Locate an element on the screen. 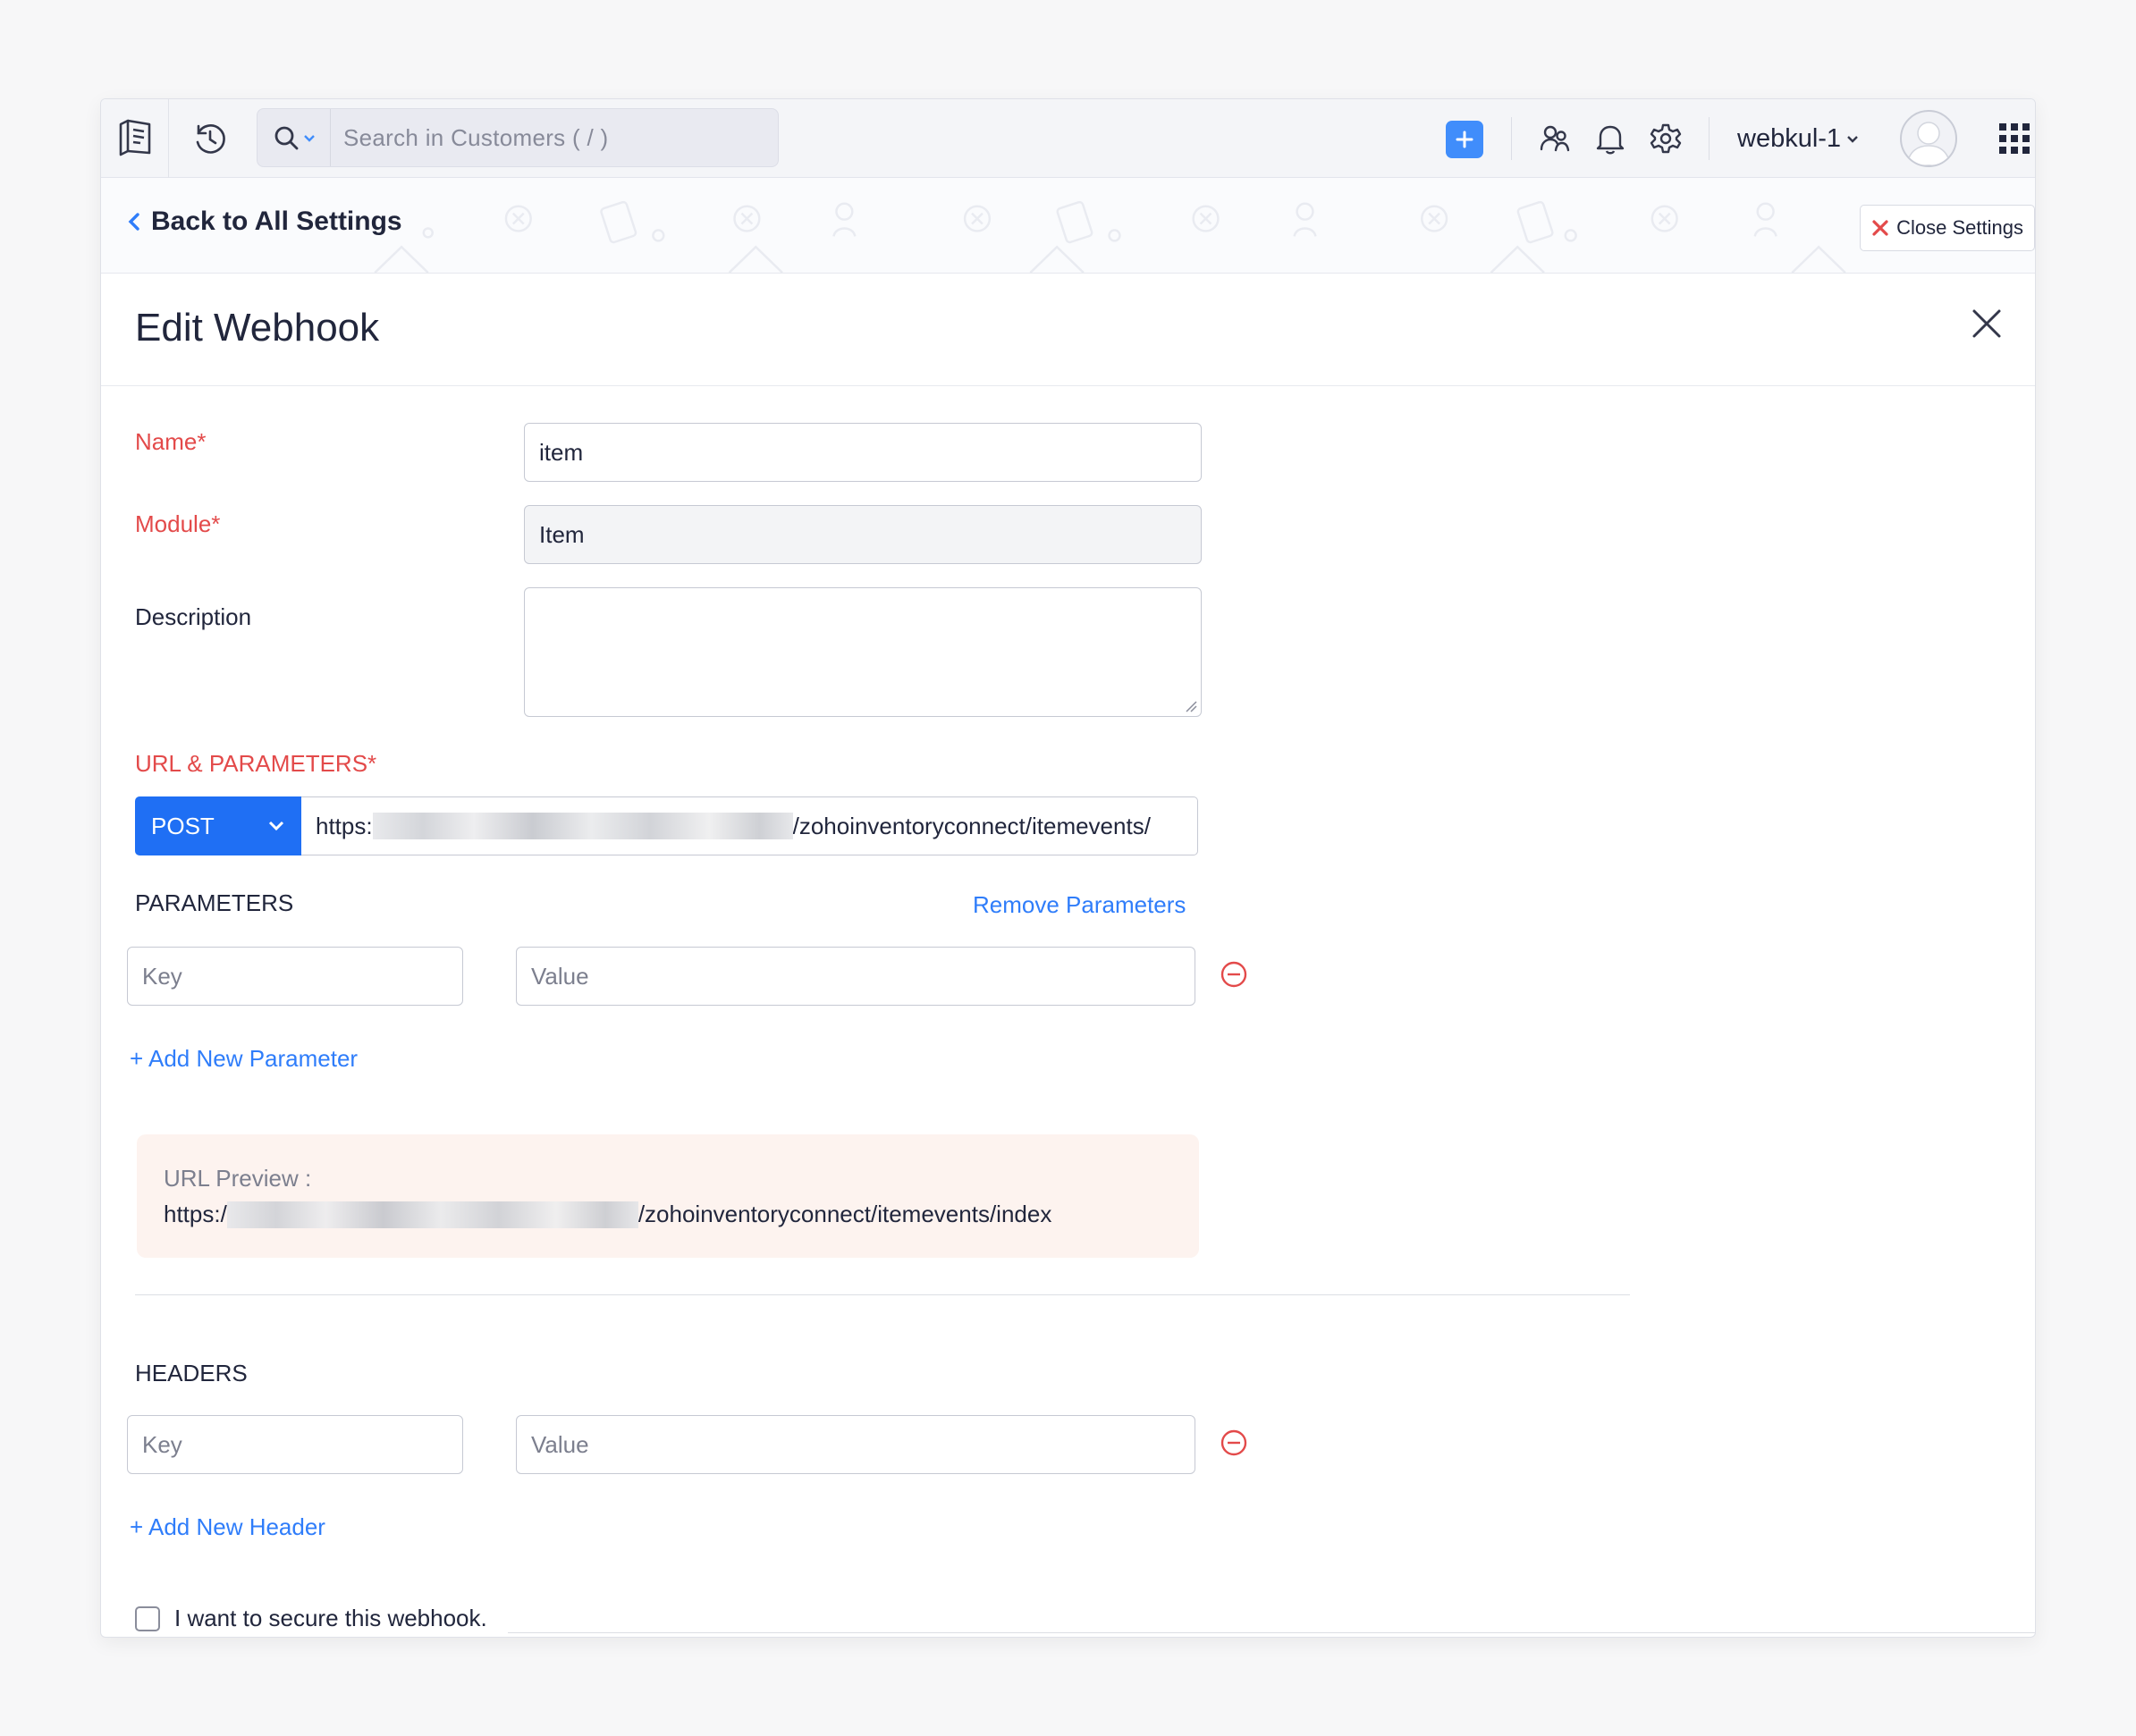  history-icon is located at coordinates (210, 139).